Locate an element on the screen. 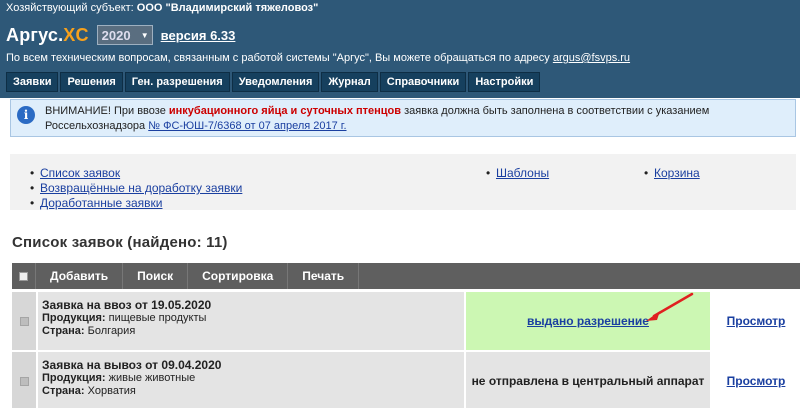 This screenshot has height=408, width=800. row-product: Продукция: пищевые продукты is located at coordinates (251, 318).